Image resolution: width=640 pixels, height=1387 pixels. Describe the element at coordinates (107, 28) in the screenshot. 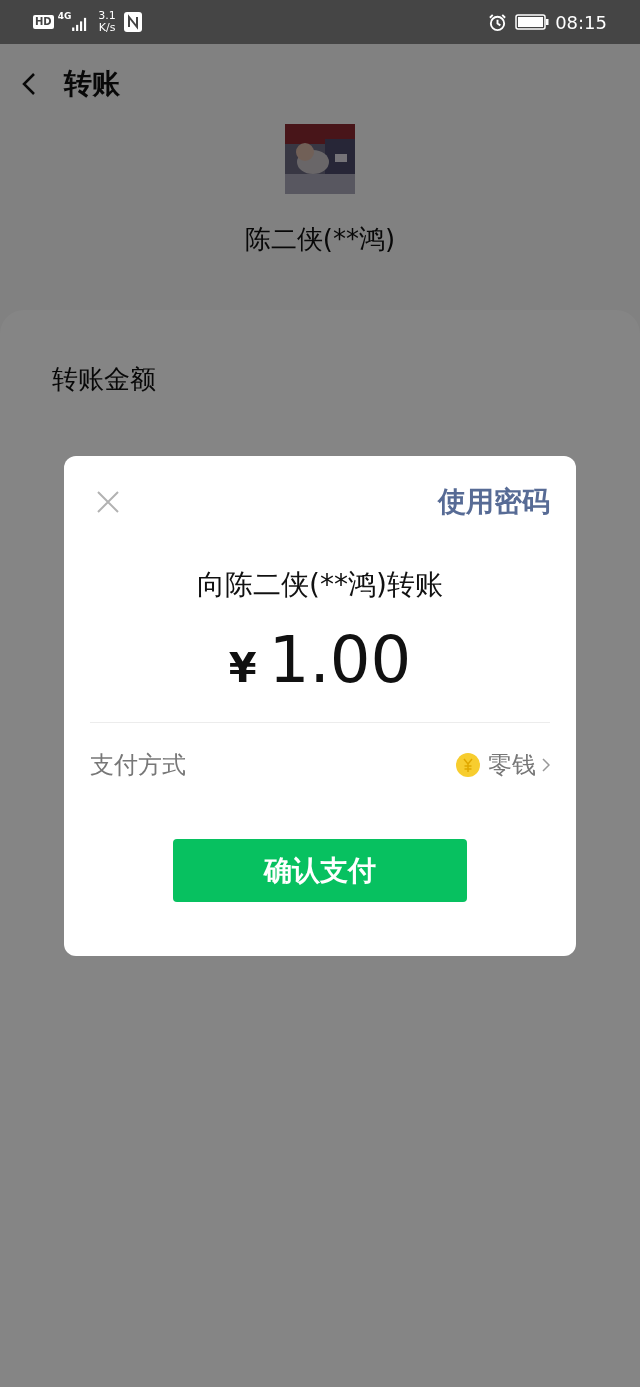

I see `speed-unit: K/s` at that location.